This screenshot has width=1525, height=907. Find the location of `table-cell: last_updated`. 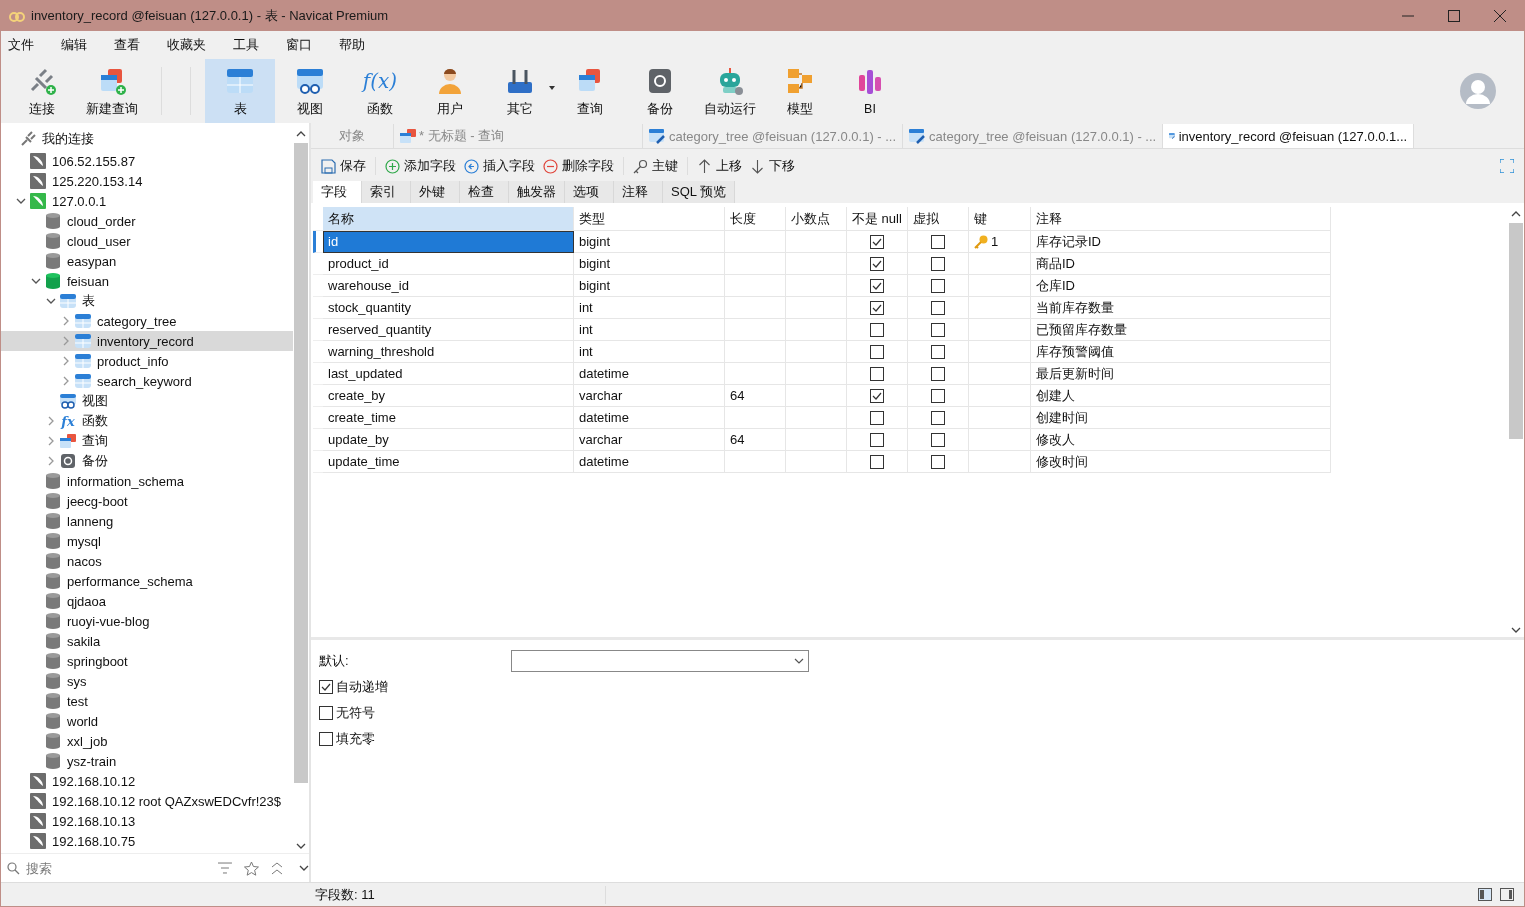

table-cell: last_updated is located at coordinates (448, 374).